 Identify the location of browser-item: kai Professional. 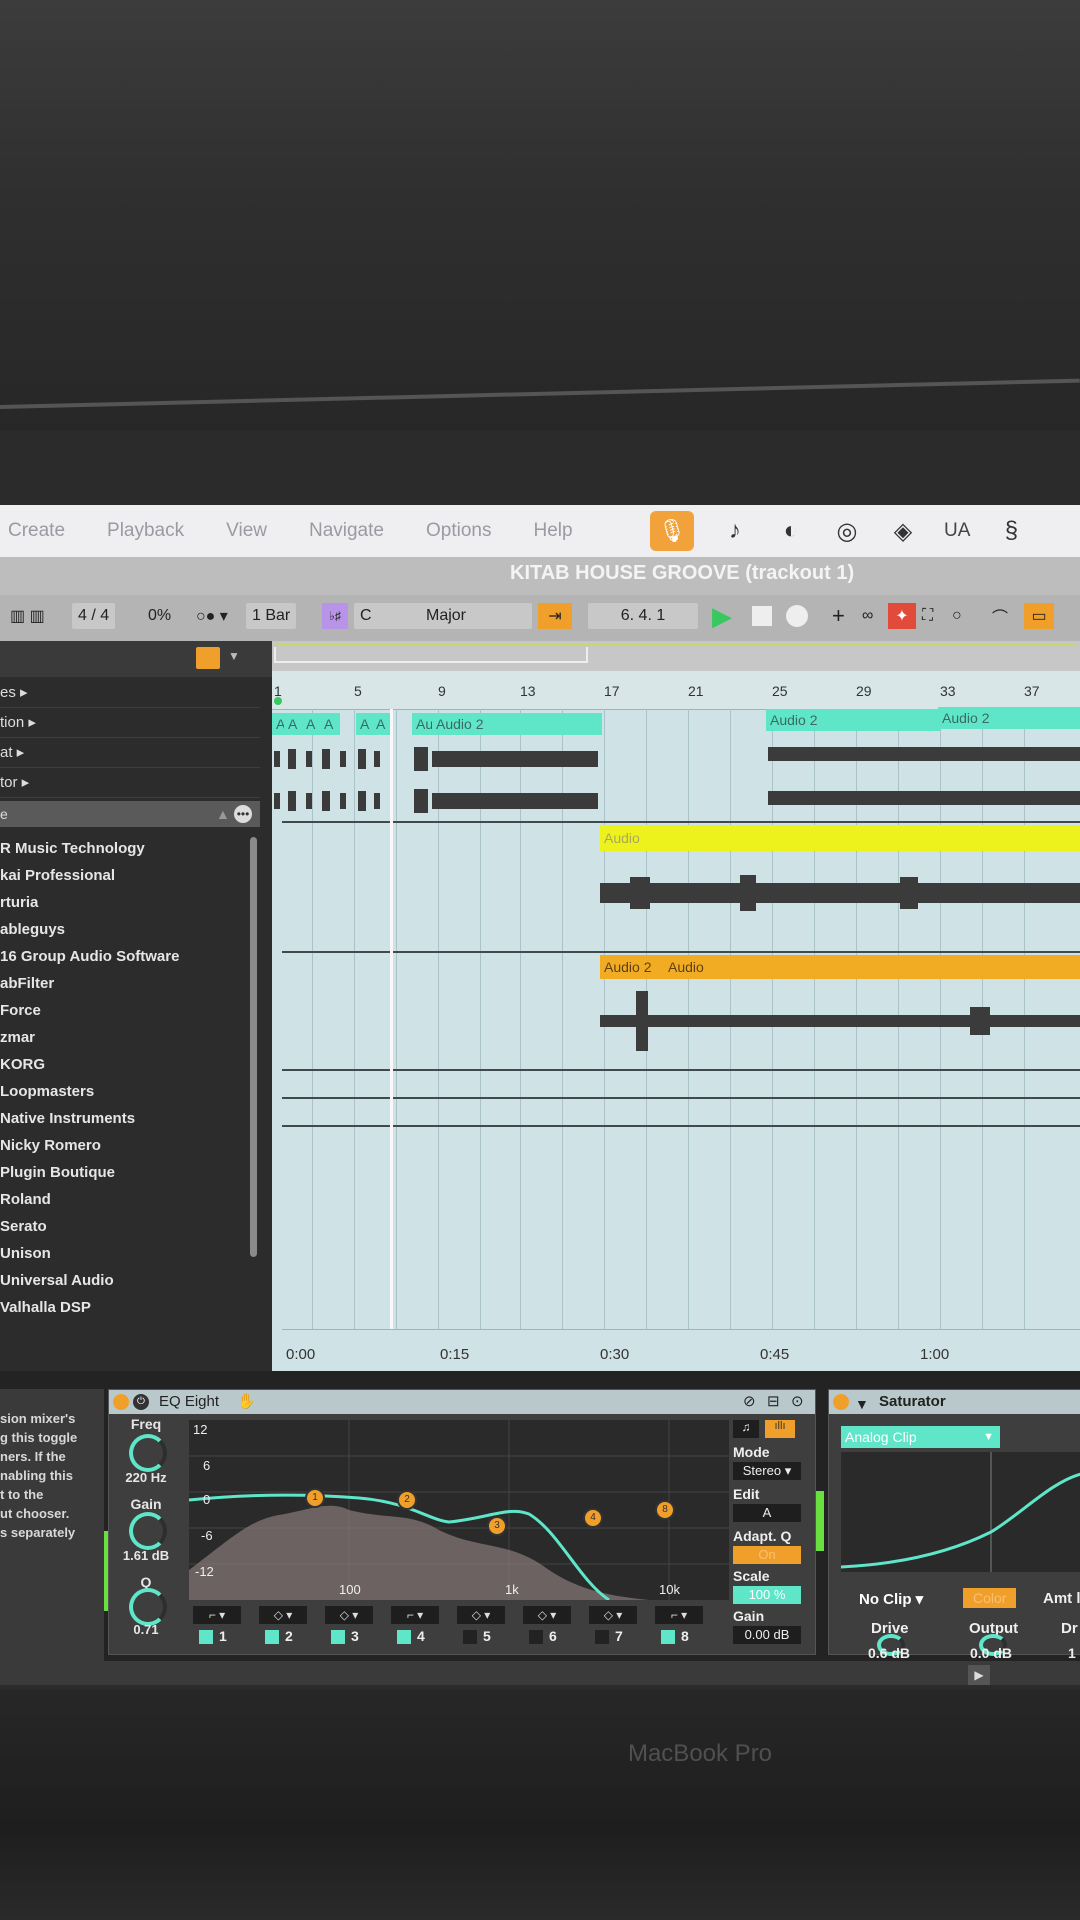
(125, 875).